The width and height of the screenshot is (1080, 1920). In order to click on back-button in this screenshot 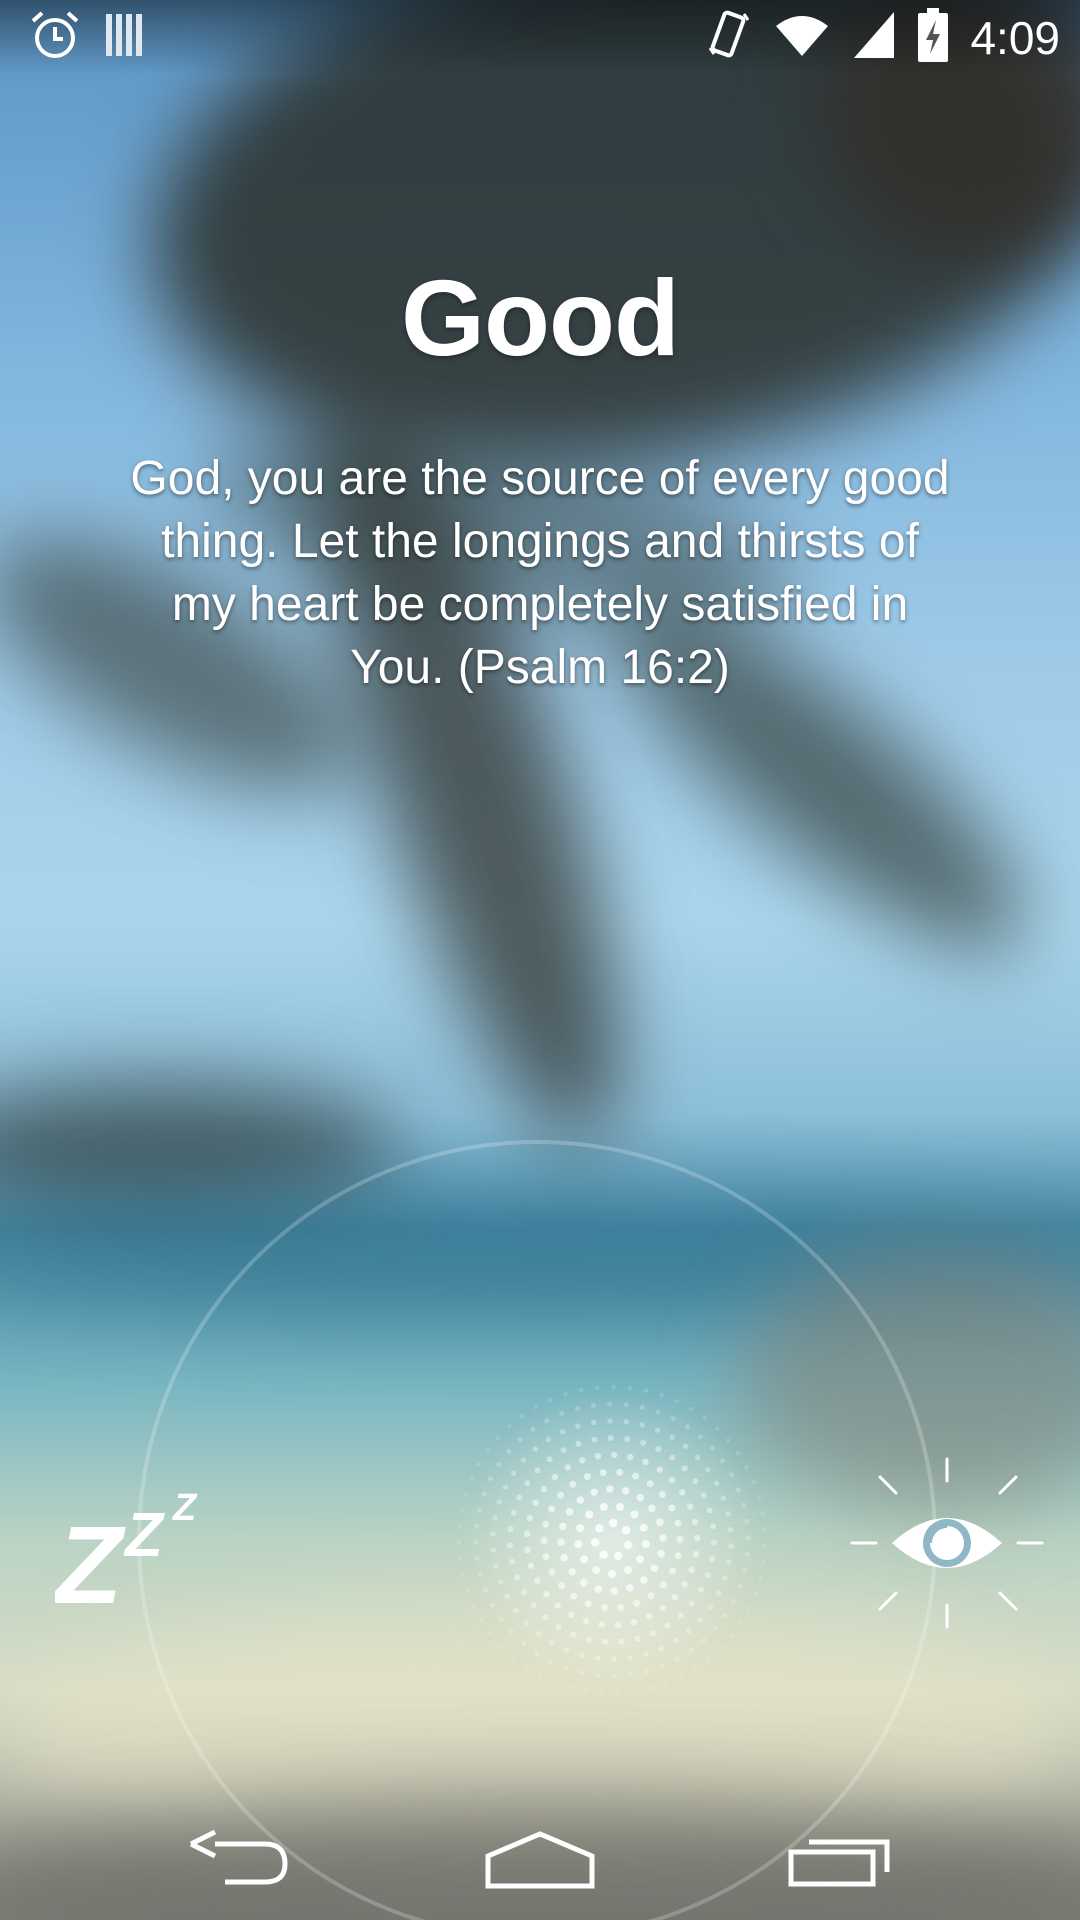, I will do `click(240, 1860)`.